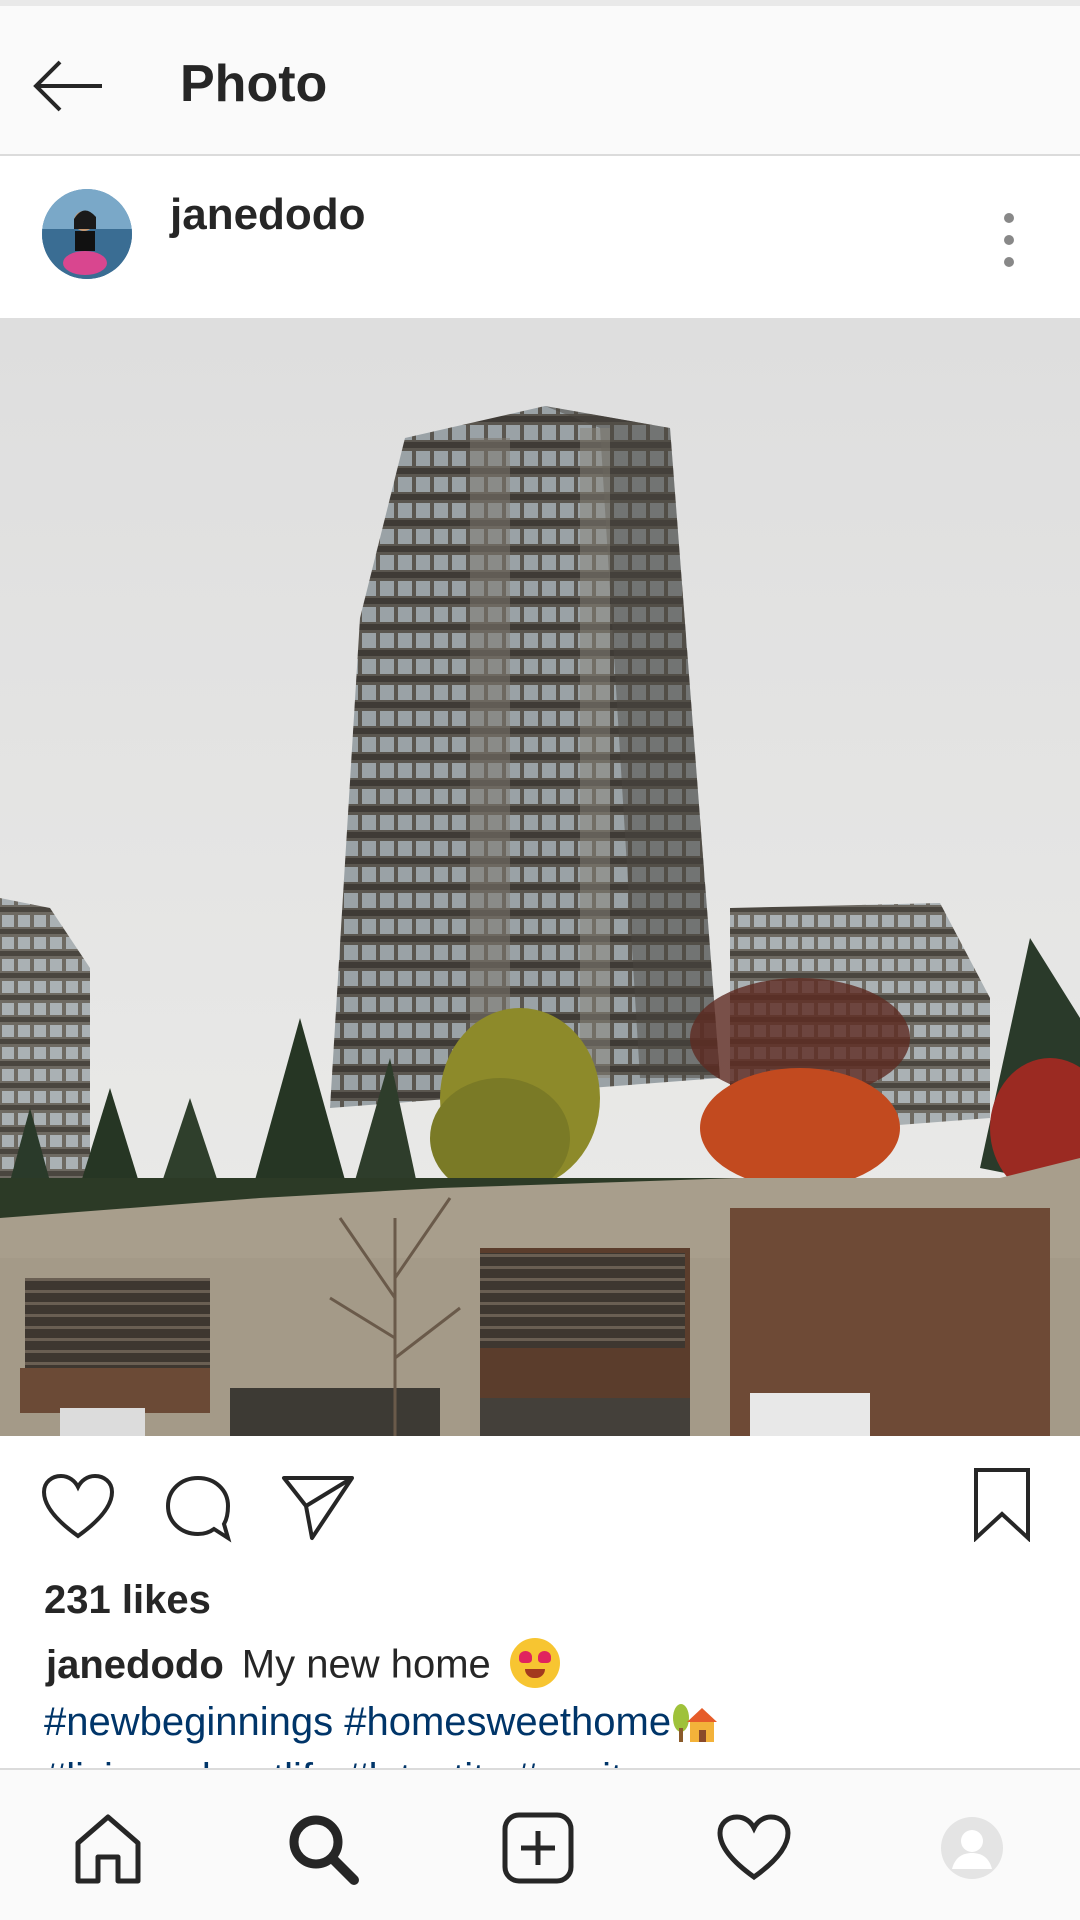 The width and height of the screenshot is (1080, 1920). I want to click on more-options-button, so click(1009, 241).